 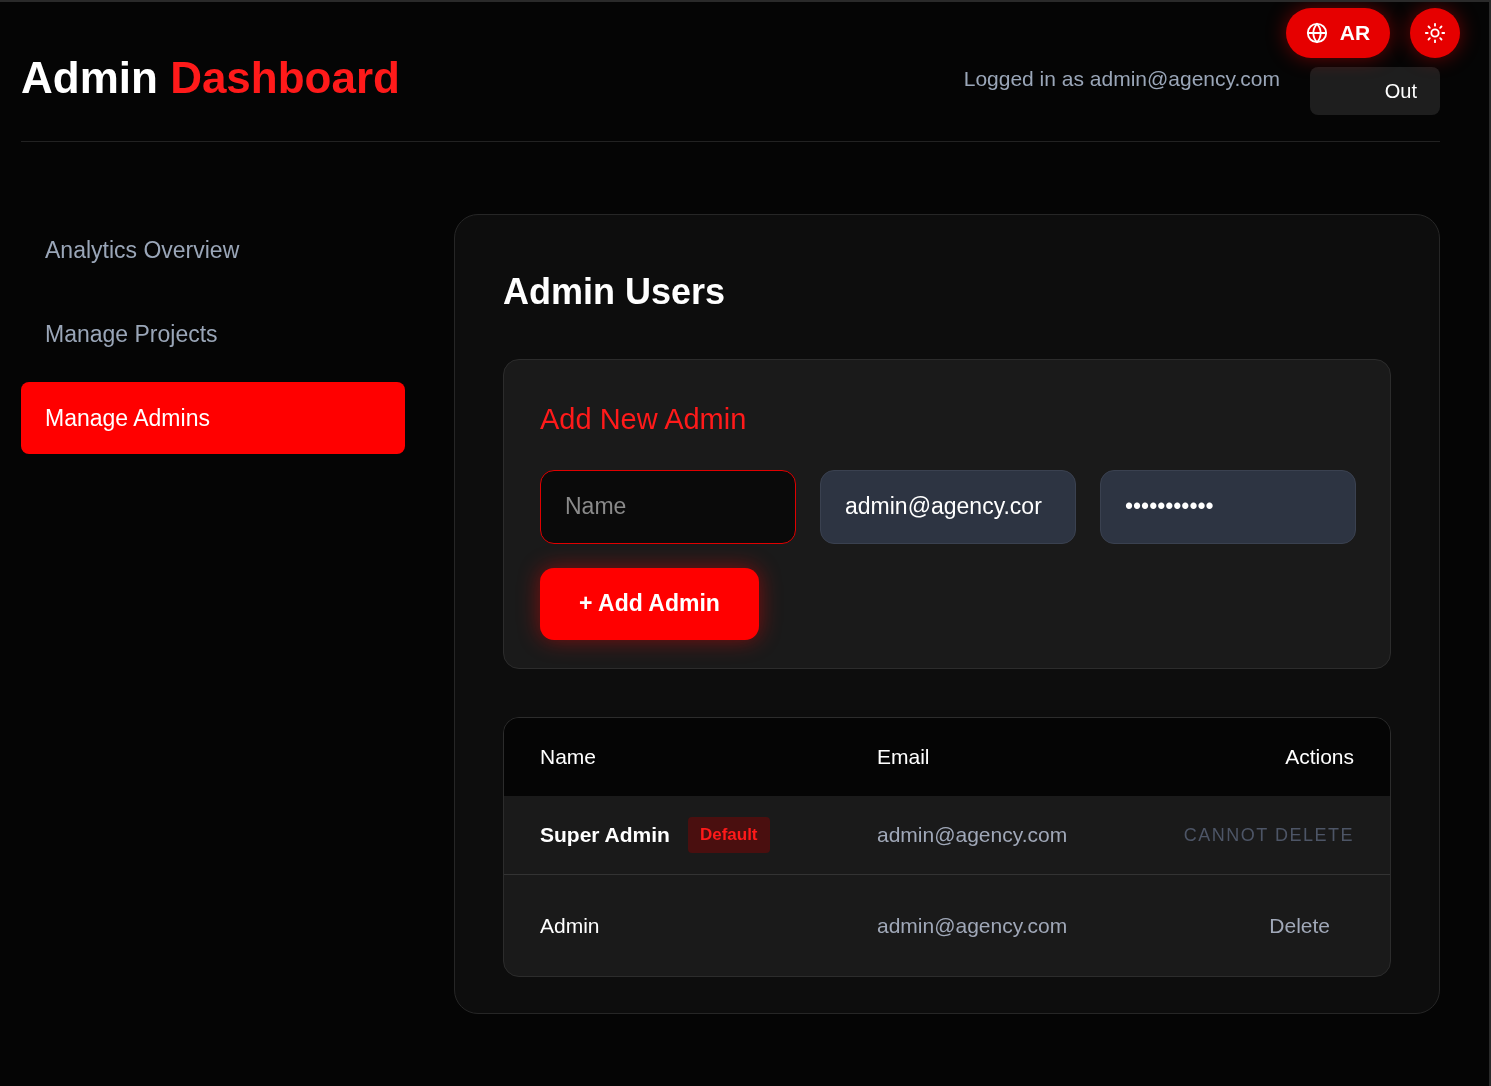 I want to click on sidebar-item: Manage Projects, so click(x=213, y=334).